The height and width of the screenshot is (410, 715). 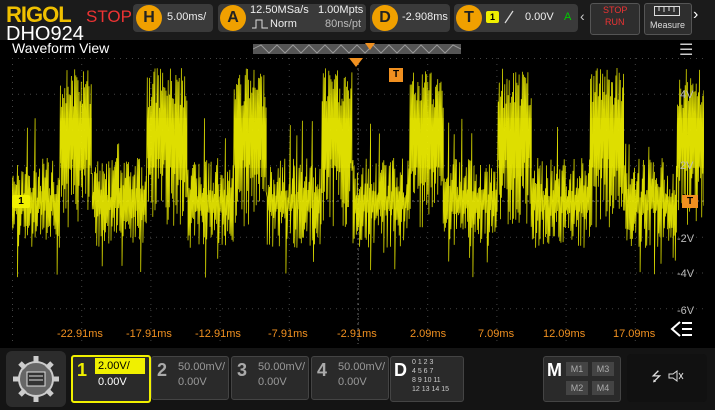 What do you see at coordinates (400, 370) in the screenshot?
I see `digital-label: D` at bounding box center [400, 370].